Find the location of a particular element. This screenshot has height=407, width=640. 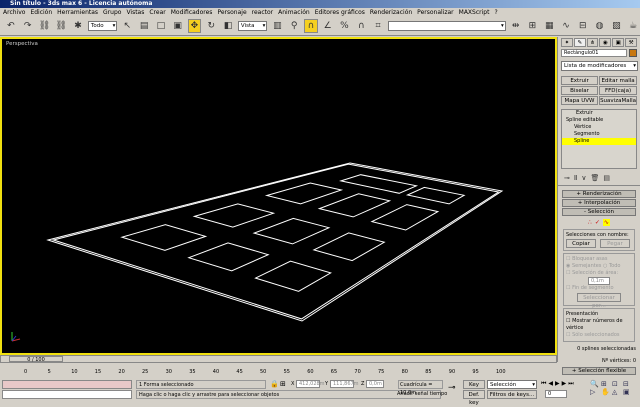

menu-item: Personalizar is located at coordinates (435, 12).